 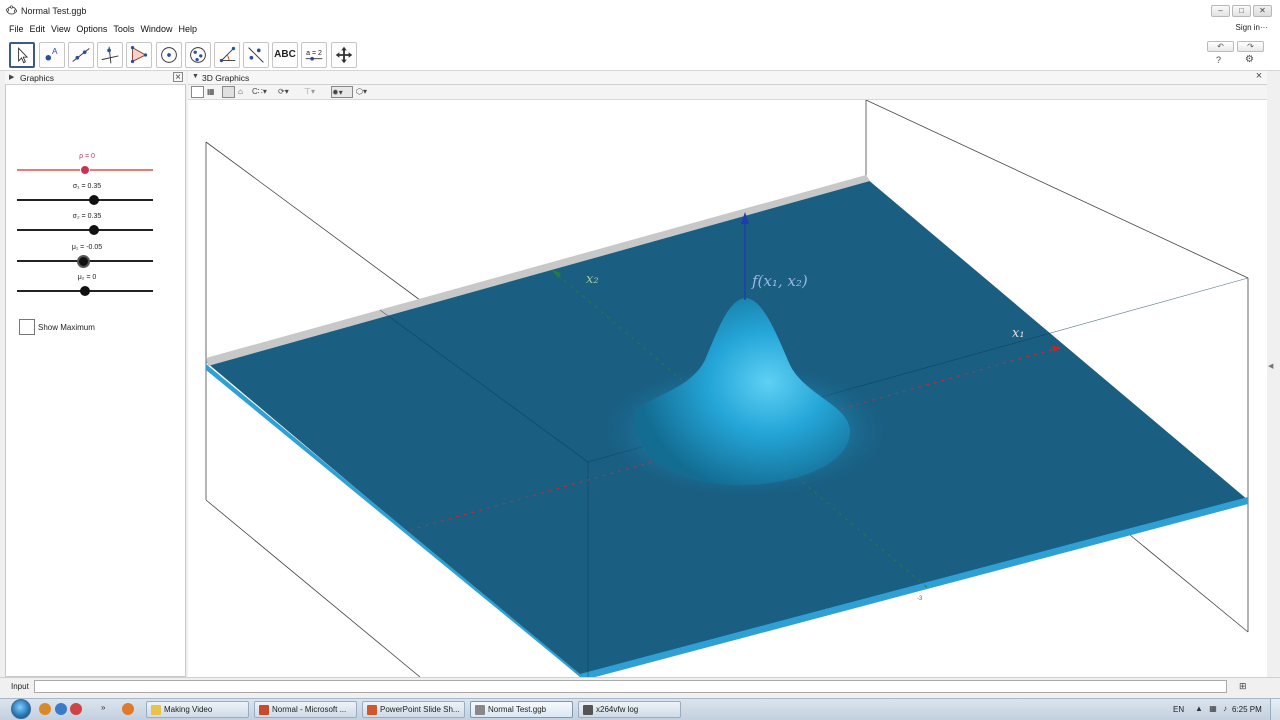 What do you see at coordinates (617, 709) in the screenshot?
I see `taskbar-item-label: x264vfw log` at bounding box center [617, 709].